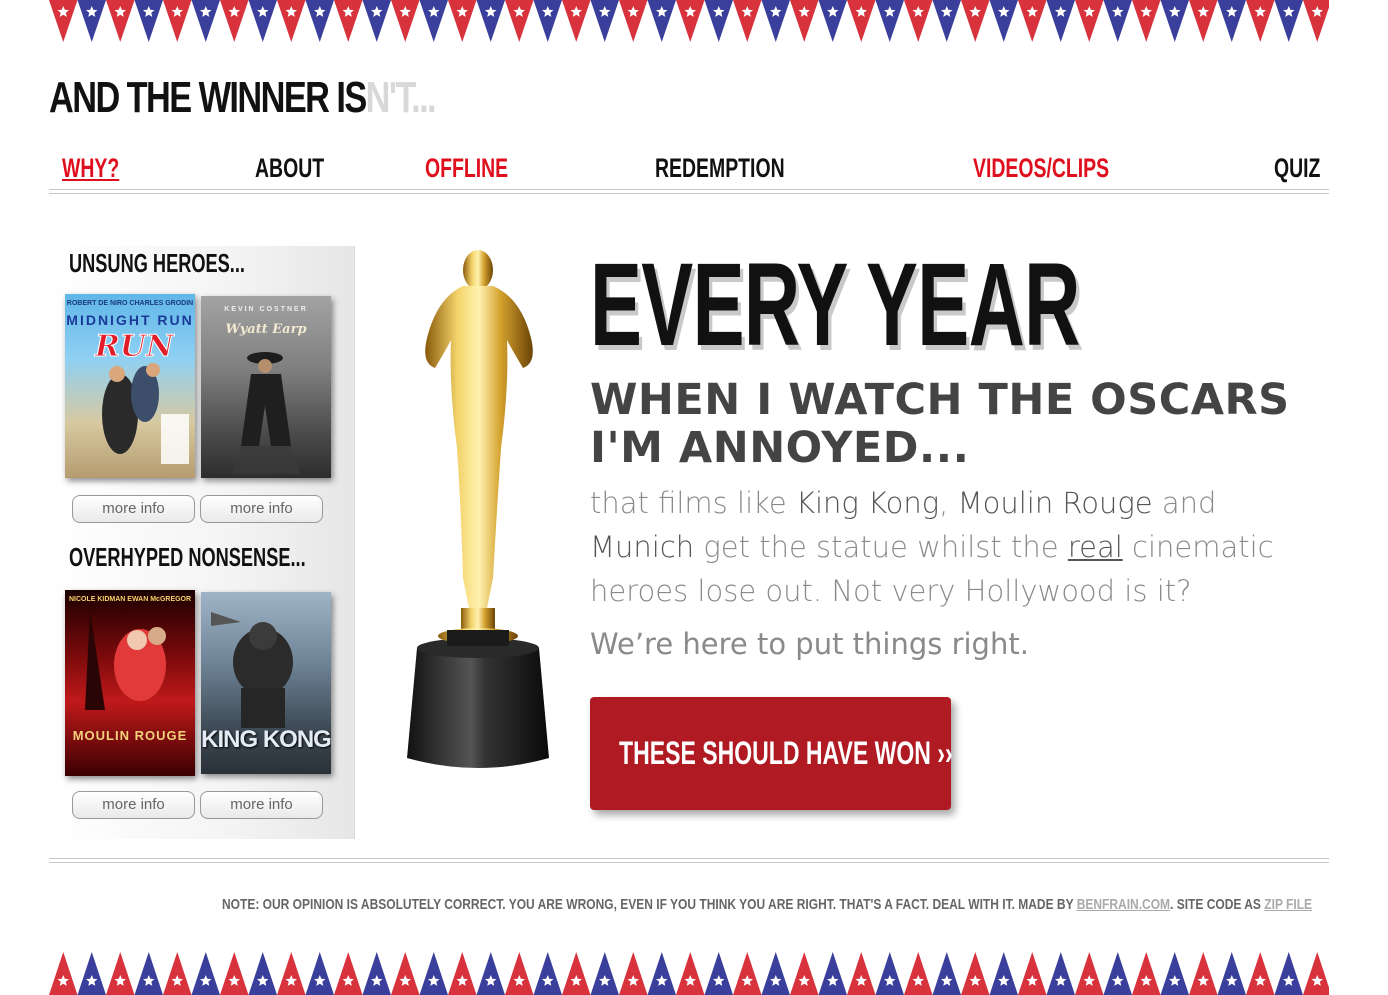 The image size is (1388, 995). I want to click on nav-item-offline: OFFLINE, so click(466, 168).